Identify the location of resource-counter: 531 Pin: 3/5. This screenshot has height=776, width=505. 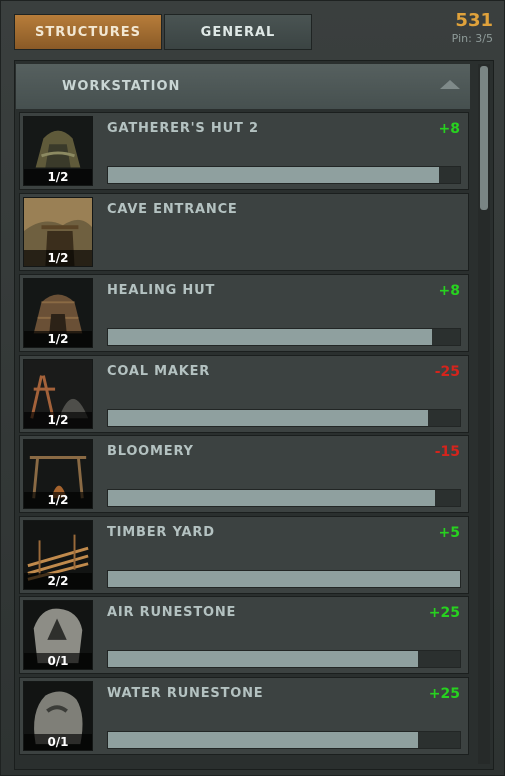
(472, 27).